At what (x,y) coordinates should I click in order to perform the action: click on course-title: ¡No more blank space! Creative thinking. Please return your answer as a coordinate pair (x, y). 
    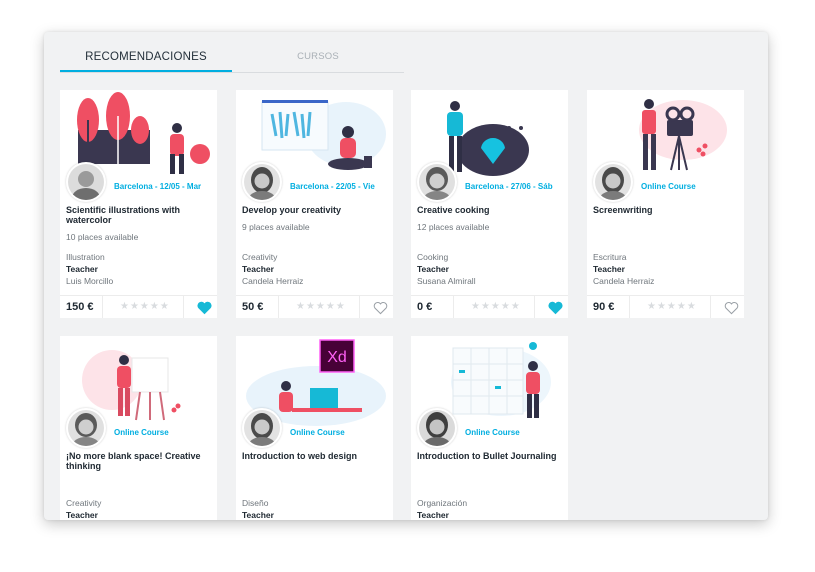
    Looking at the image, I should click on (138, 461).